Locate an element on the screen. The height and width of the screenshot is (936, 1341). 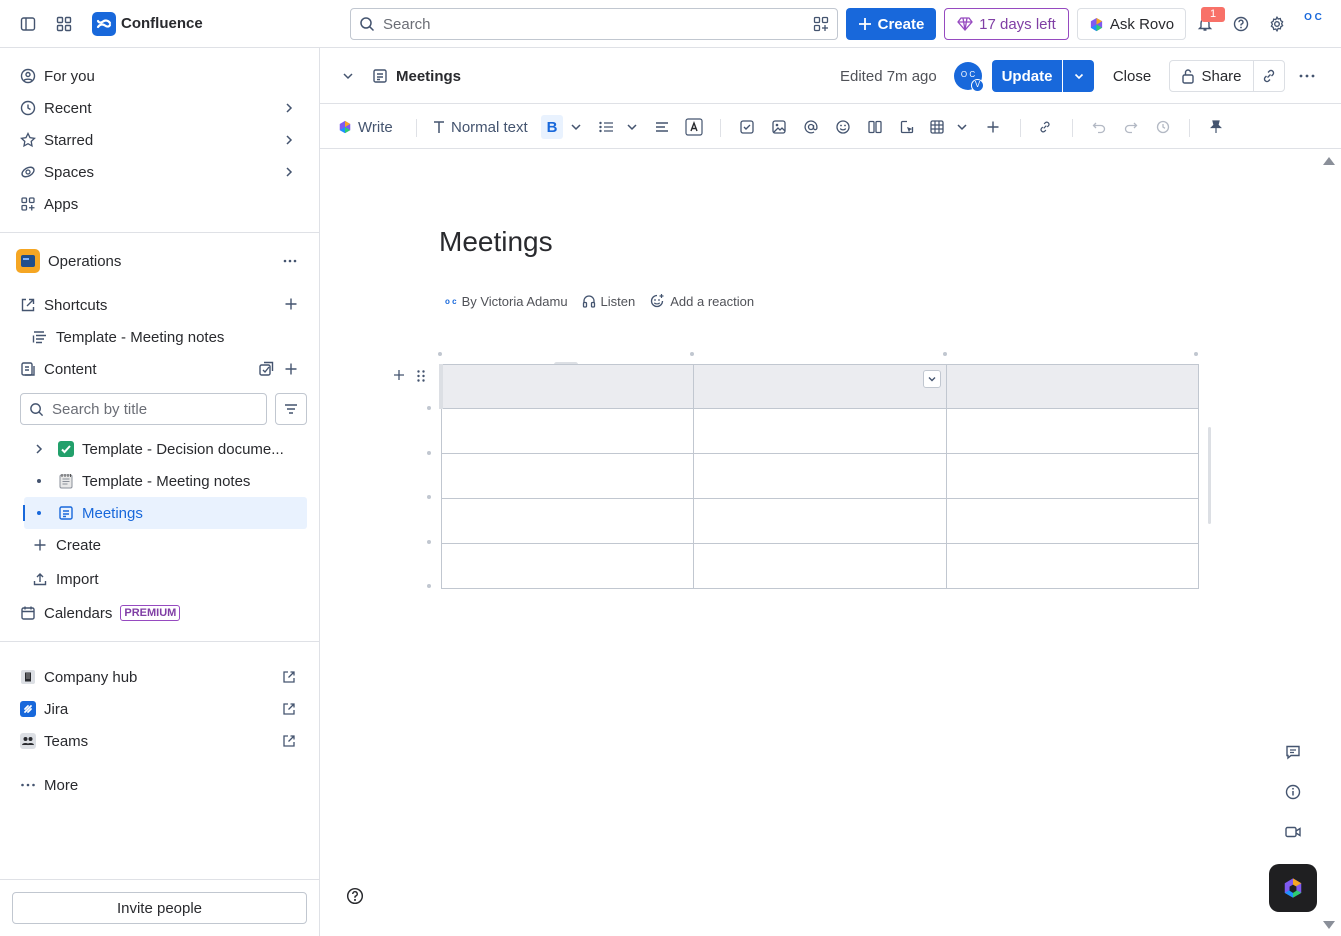
sidebar-item-recent: Recent is located at coordinates (160, 108).